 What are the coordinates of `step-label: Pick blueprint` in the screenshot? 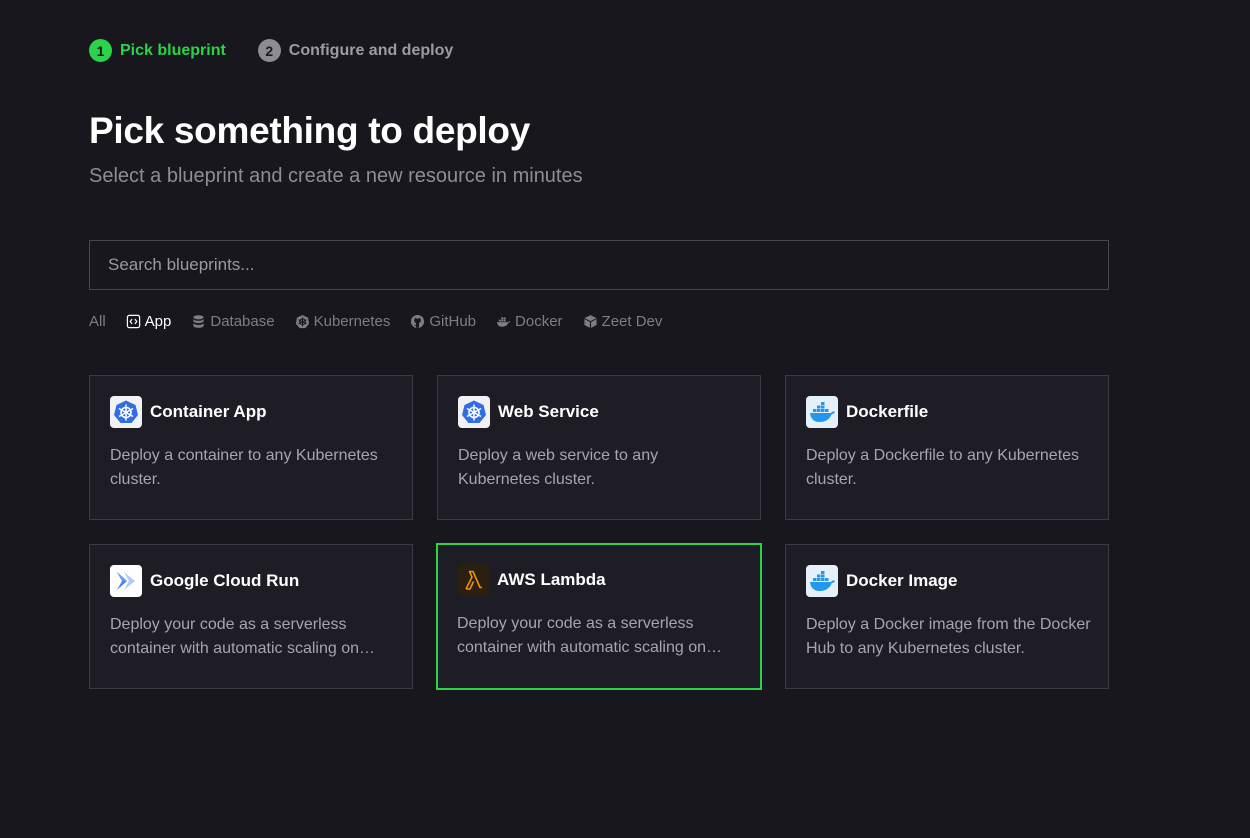 It's located at (173, 50).